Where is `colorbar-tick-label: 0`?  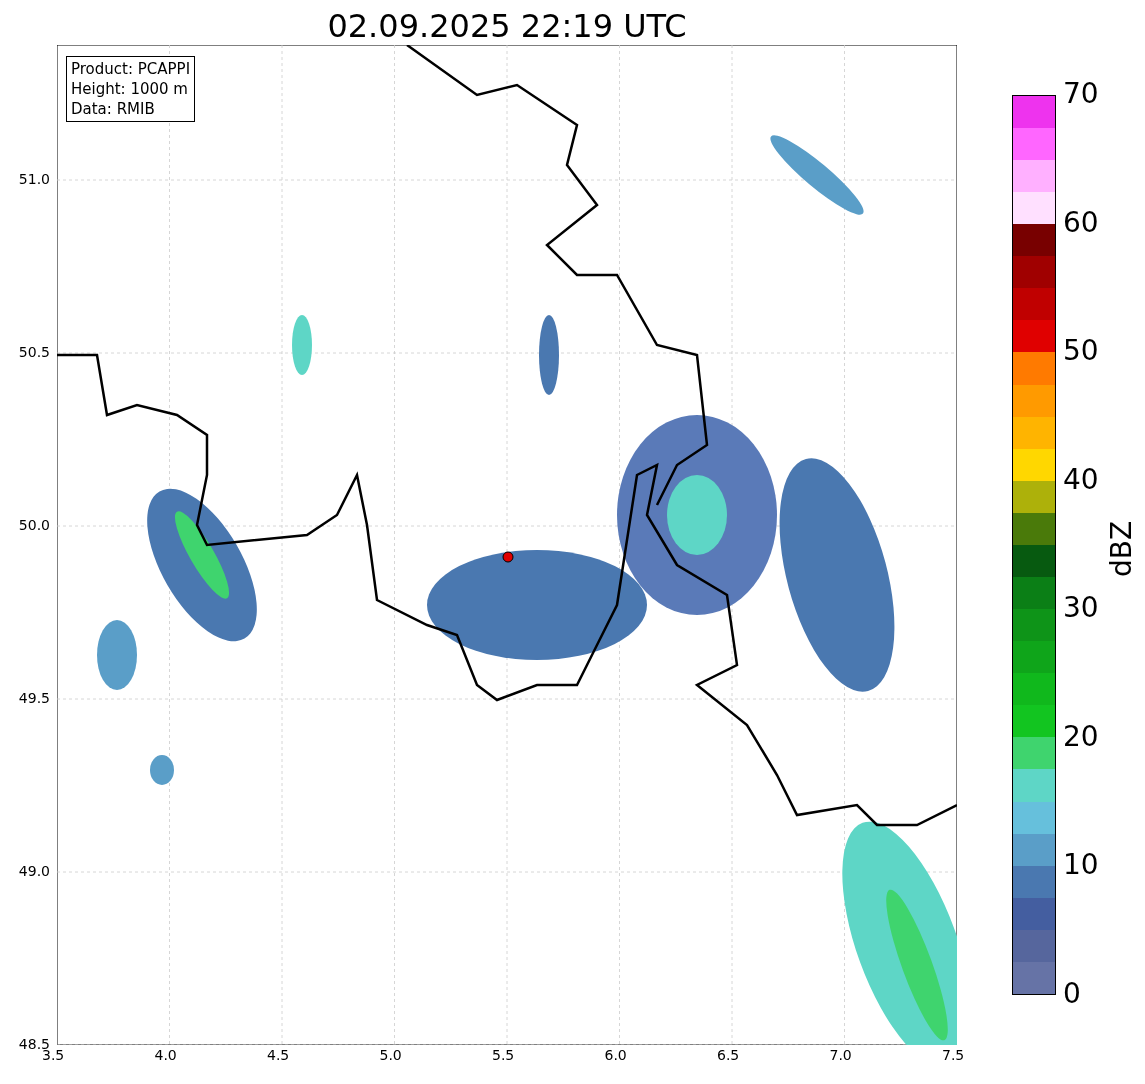 colorbar-tick-label: 0 is located at coordinates (1072, 994).